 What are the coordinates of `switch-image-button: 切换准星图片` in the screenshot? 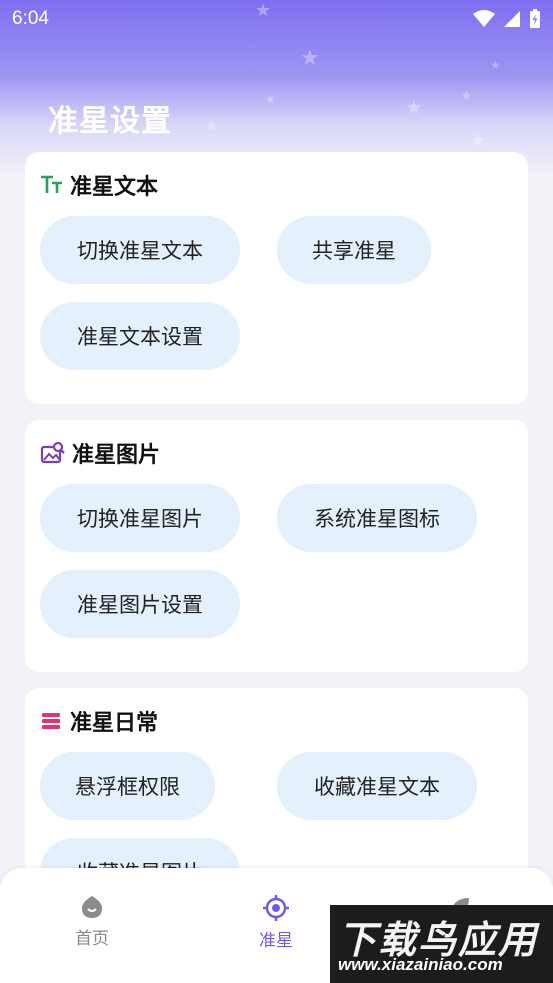 It's located at (140, 518).